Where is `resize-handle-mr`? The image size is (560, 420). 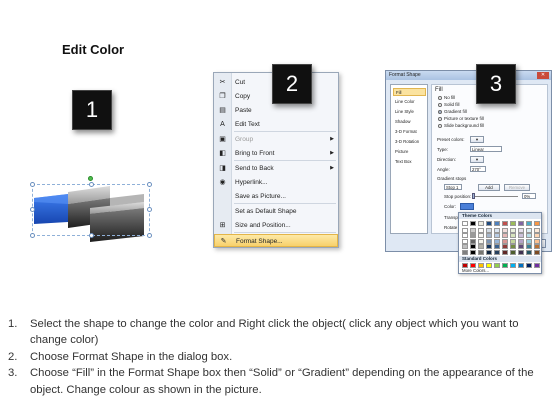 resize-handle-mr is located at coordinates (149, 209).